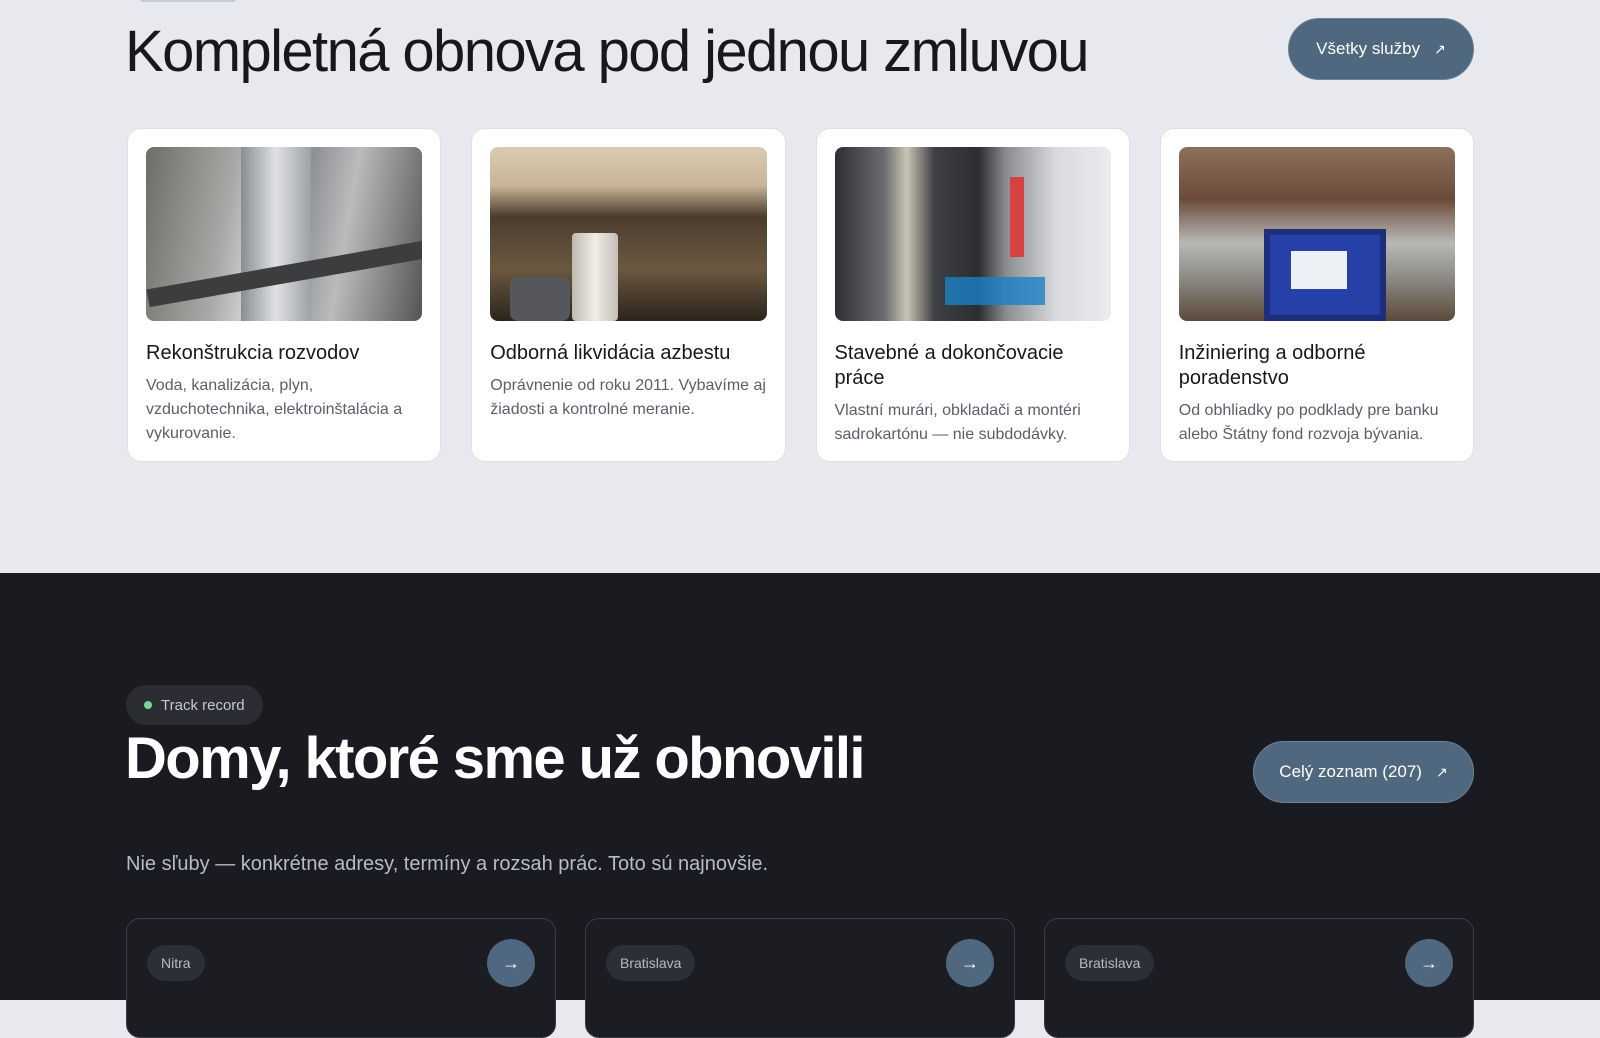 This screenshot has height=1038, width=1600. What do you see at coordinates (253, 353) in the screenshot?
I see `service-card-title: Rekonštrukcia rozvodov` at bounding box center [253, 353].